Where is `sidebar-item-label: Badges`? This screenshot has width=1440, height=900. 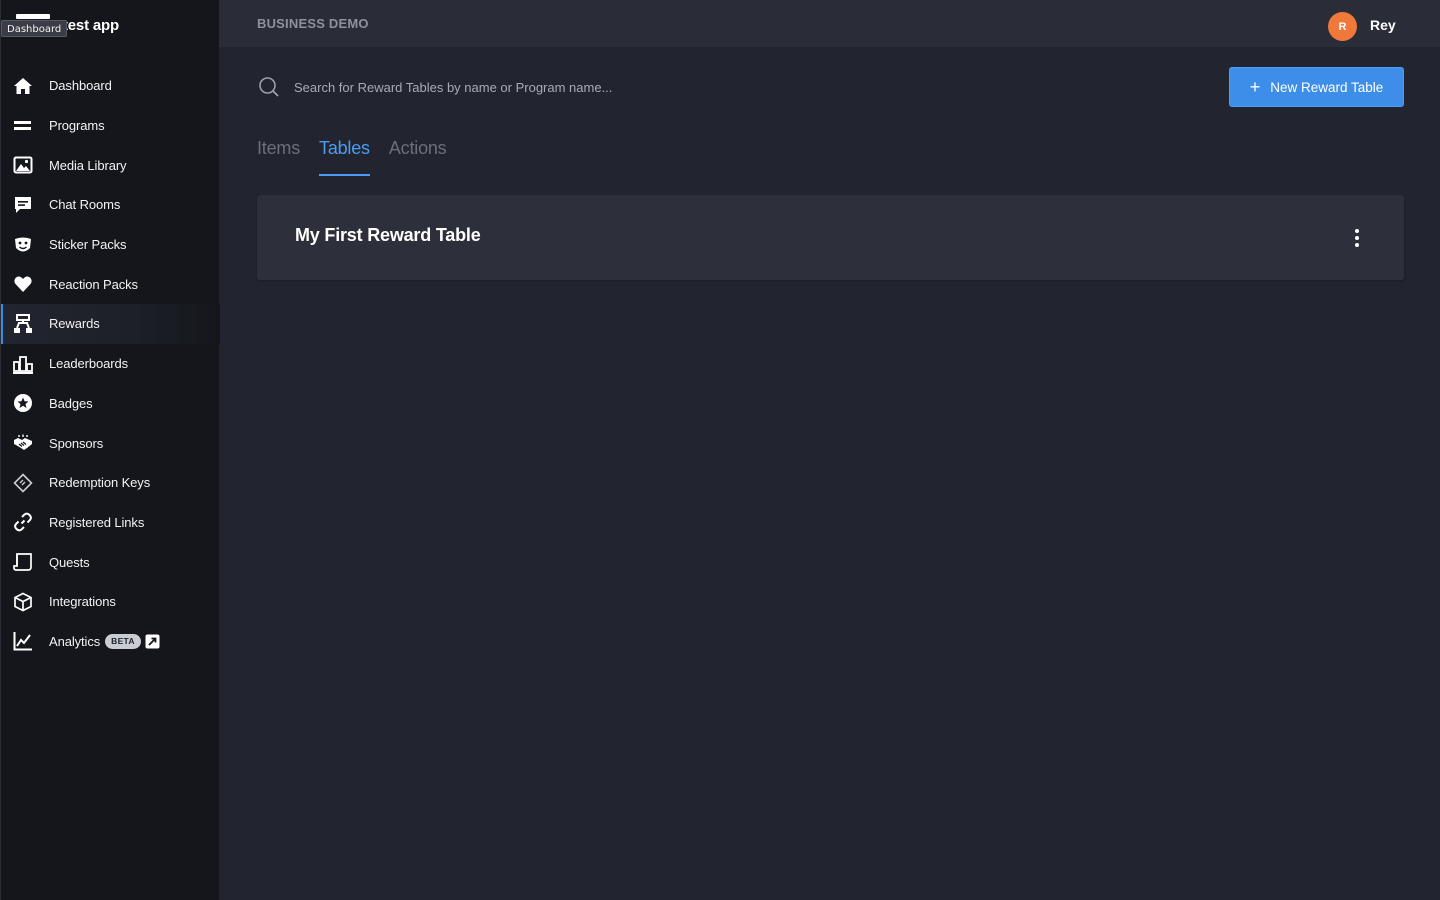
sidebar-item-label: Badges is located at coordinates (71, 403).